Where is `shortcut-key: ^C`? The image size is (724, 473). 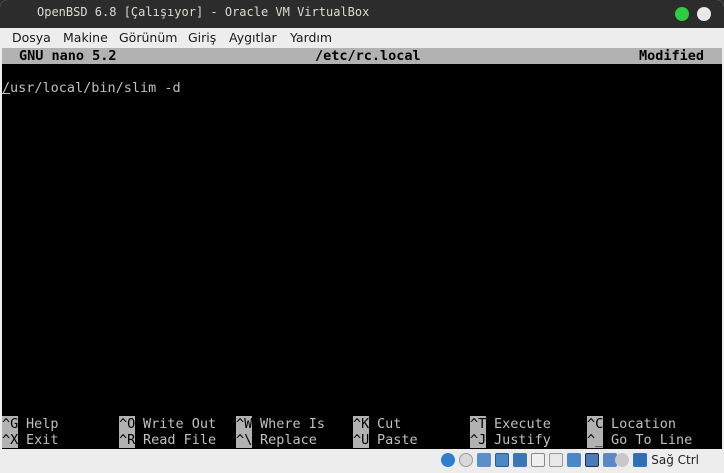 shortcut-key: ^C is located at coordinates (595, 424).